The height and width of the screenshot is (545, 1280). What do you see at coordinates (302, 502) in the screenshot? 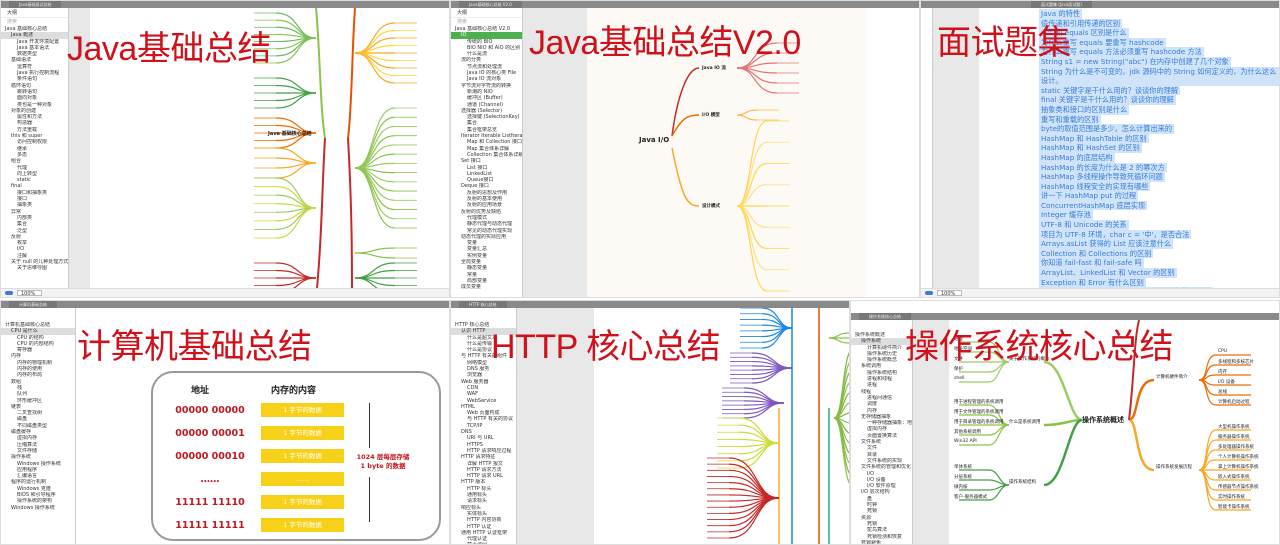
I see `memory-cell: 1 字节的数据` at bounding box center [302, 502].